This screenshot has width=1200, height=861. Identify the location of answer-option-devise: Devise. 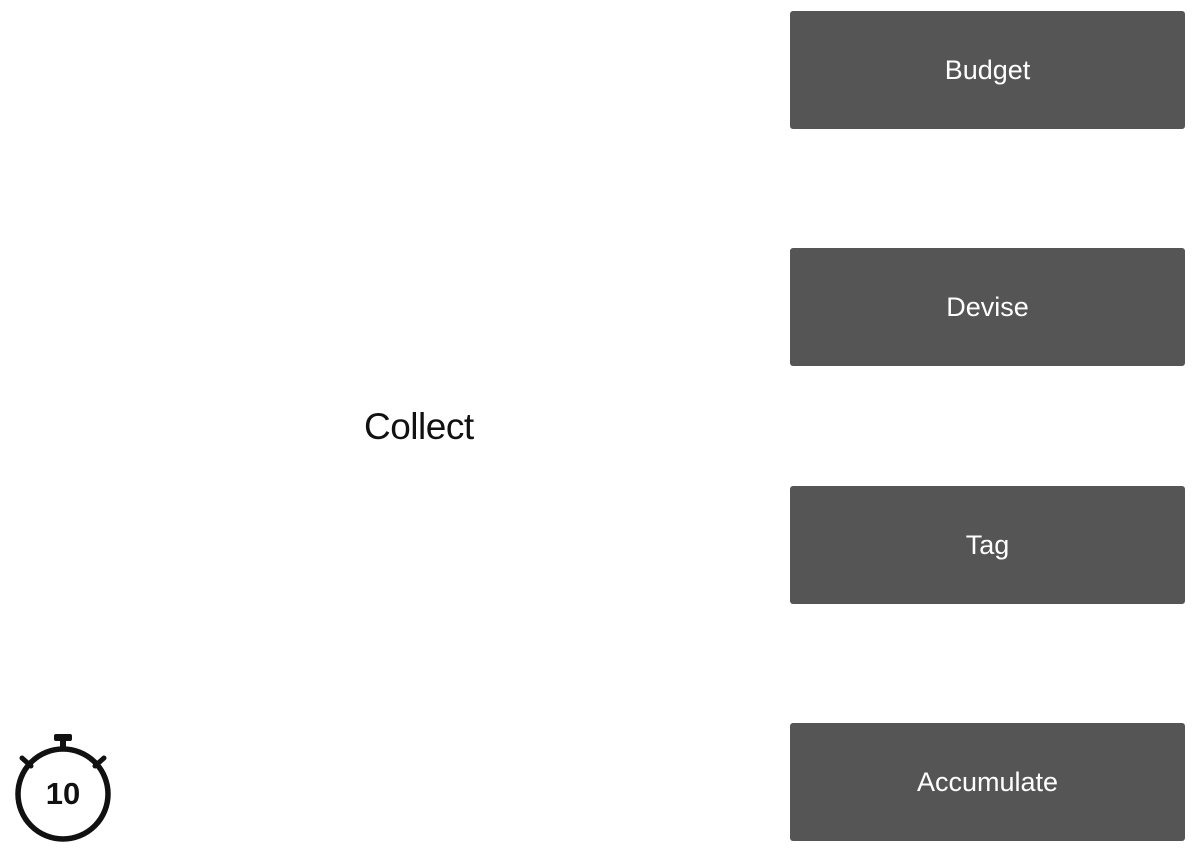
(987, 307).